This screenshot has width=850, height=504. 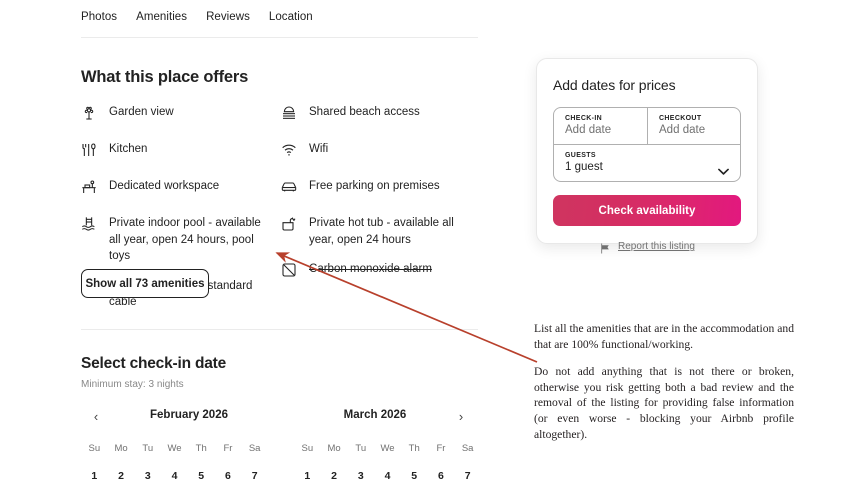 I want to click on flag-icon, so click(x=605, y=247).